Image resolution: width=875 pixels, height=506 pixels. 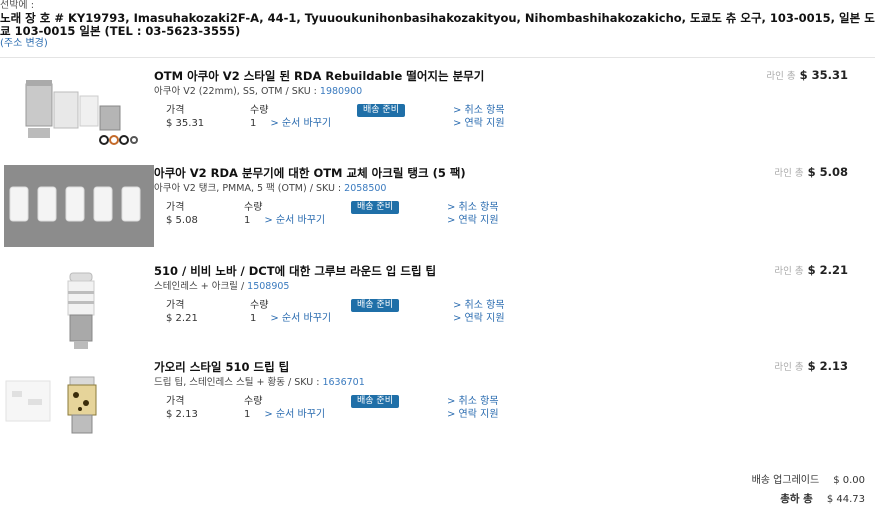 I want to click on price-value: $ 2.21, so click(x=182, y=318).